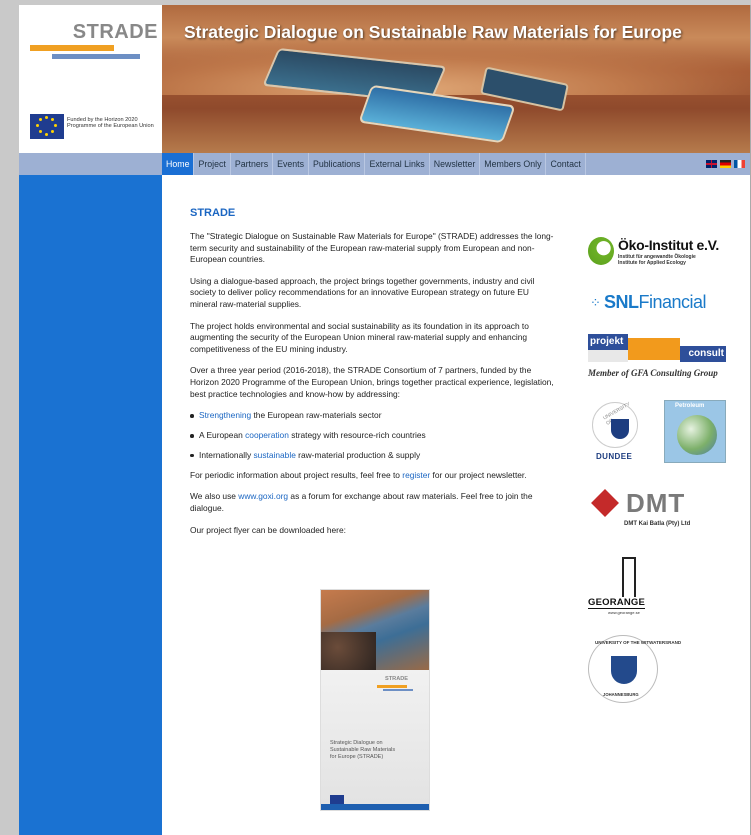 Image resolution: width=751 pixels, height=835 pixels. I want to click on oeko-logo-icon, so click(601, 251).